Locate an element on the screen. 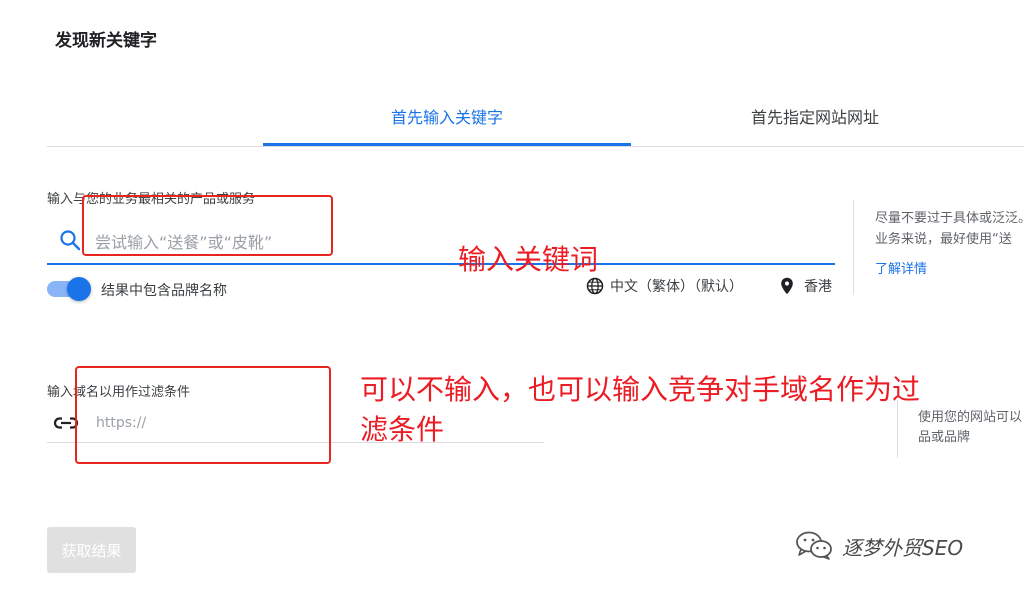 The image size is (1024, 591). domain-tip: 使用您的网站可以 品或品牌 is located at coordinates (971, 428).